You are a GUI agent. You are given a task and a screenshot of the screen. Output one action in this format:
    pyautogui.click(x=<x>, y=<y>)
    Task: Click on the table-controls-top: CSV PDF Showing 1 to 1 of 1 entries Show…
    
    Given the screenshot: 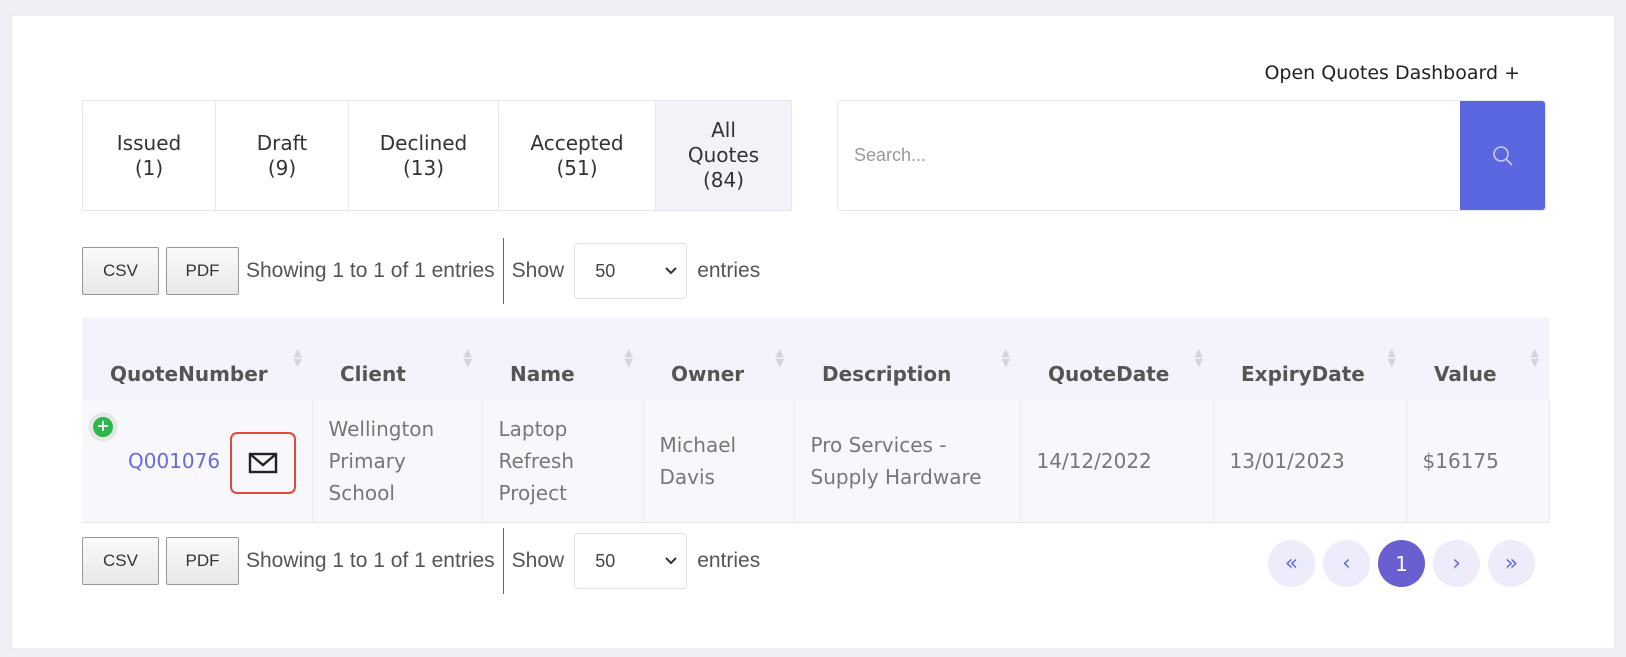 What is the action you would take?
    pyautogui.click(x=421, y=271)
    